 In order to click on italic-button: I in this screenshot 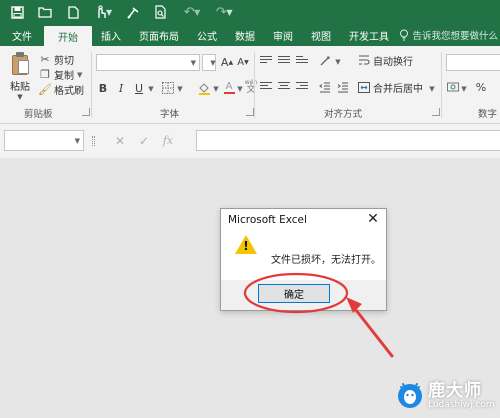, I will do `click(121, 88)`.